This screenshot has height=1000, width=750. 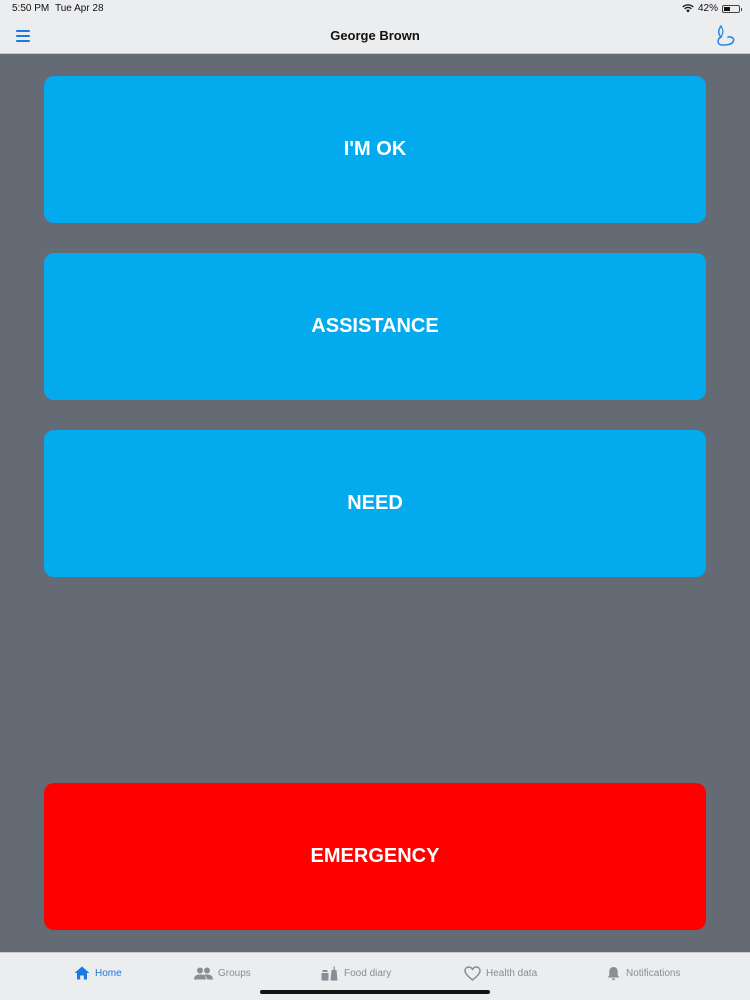 I want to click on tab-health-data-label: Health data, so click(x=512, y=973).